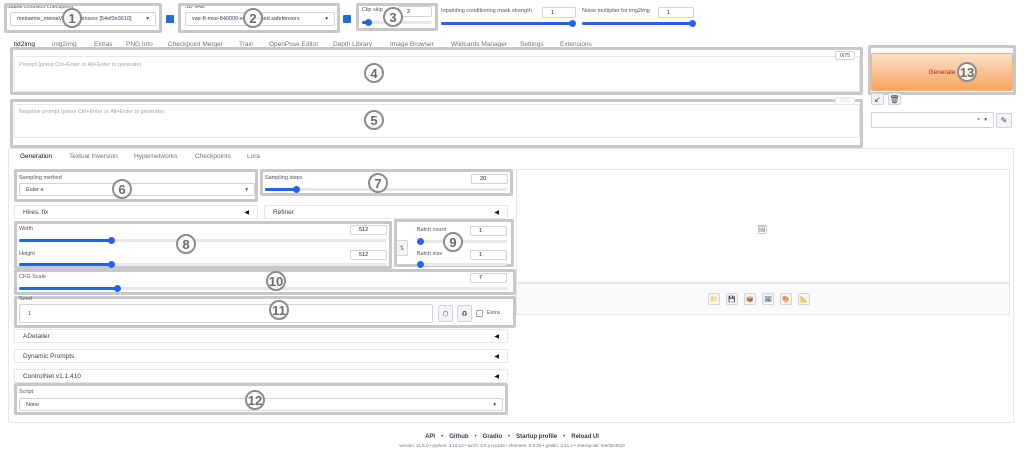  Describe the element at coordinates (117, 288) in the screenshot. I see `cfg-scale-knob` at that location.